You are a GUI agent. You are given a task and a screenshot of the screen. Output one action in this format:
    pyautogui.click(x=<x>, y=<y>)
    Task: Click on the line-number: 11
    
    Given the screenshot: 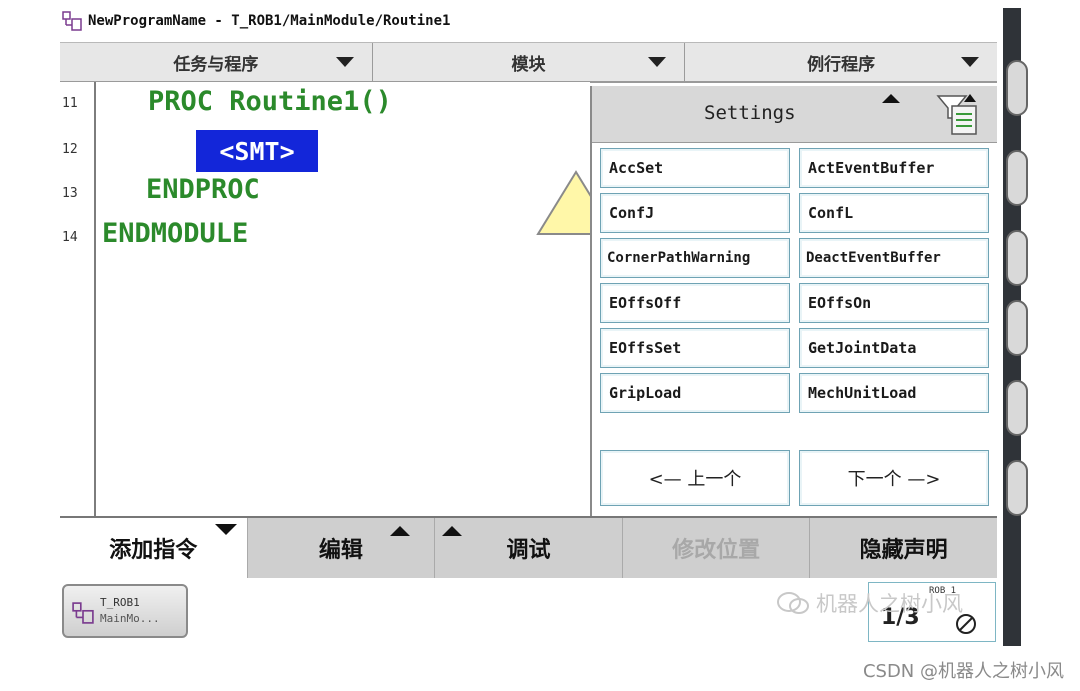 What is the action you would take?
    pyautogui.click(x=70, y=103)
    